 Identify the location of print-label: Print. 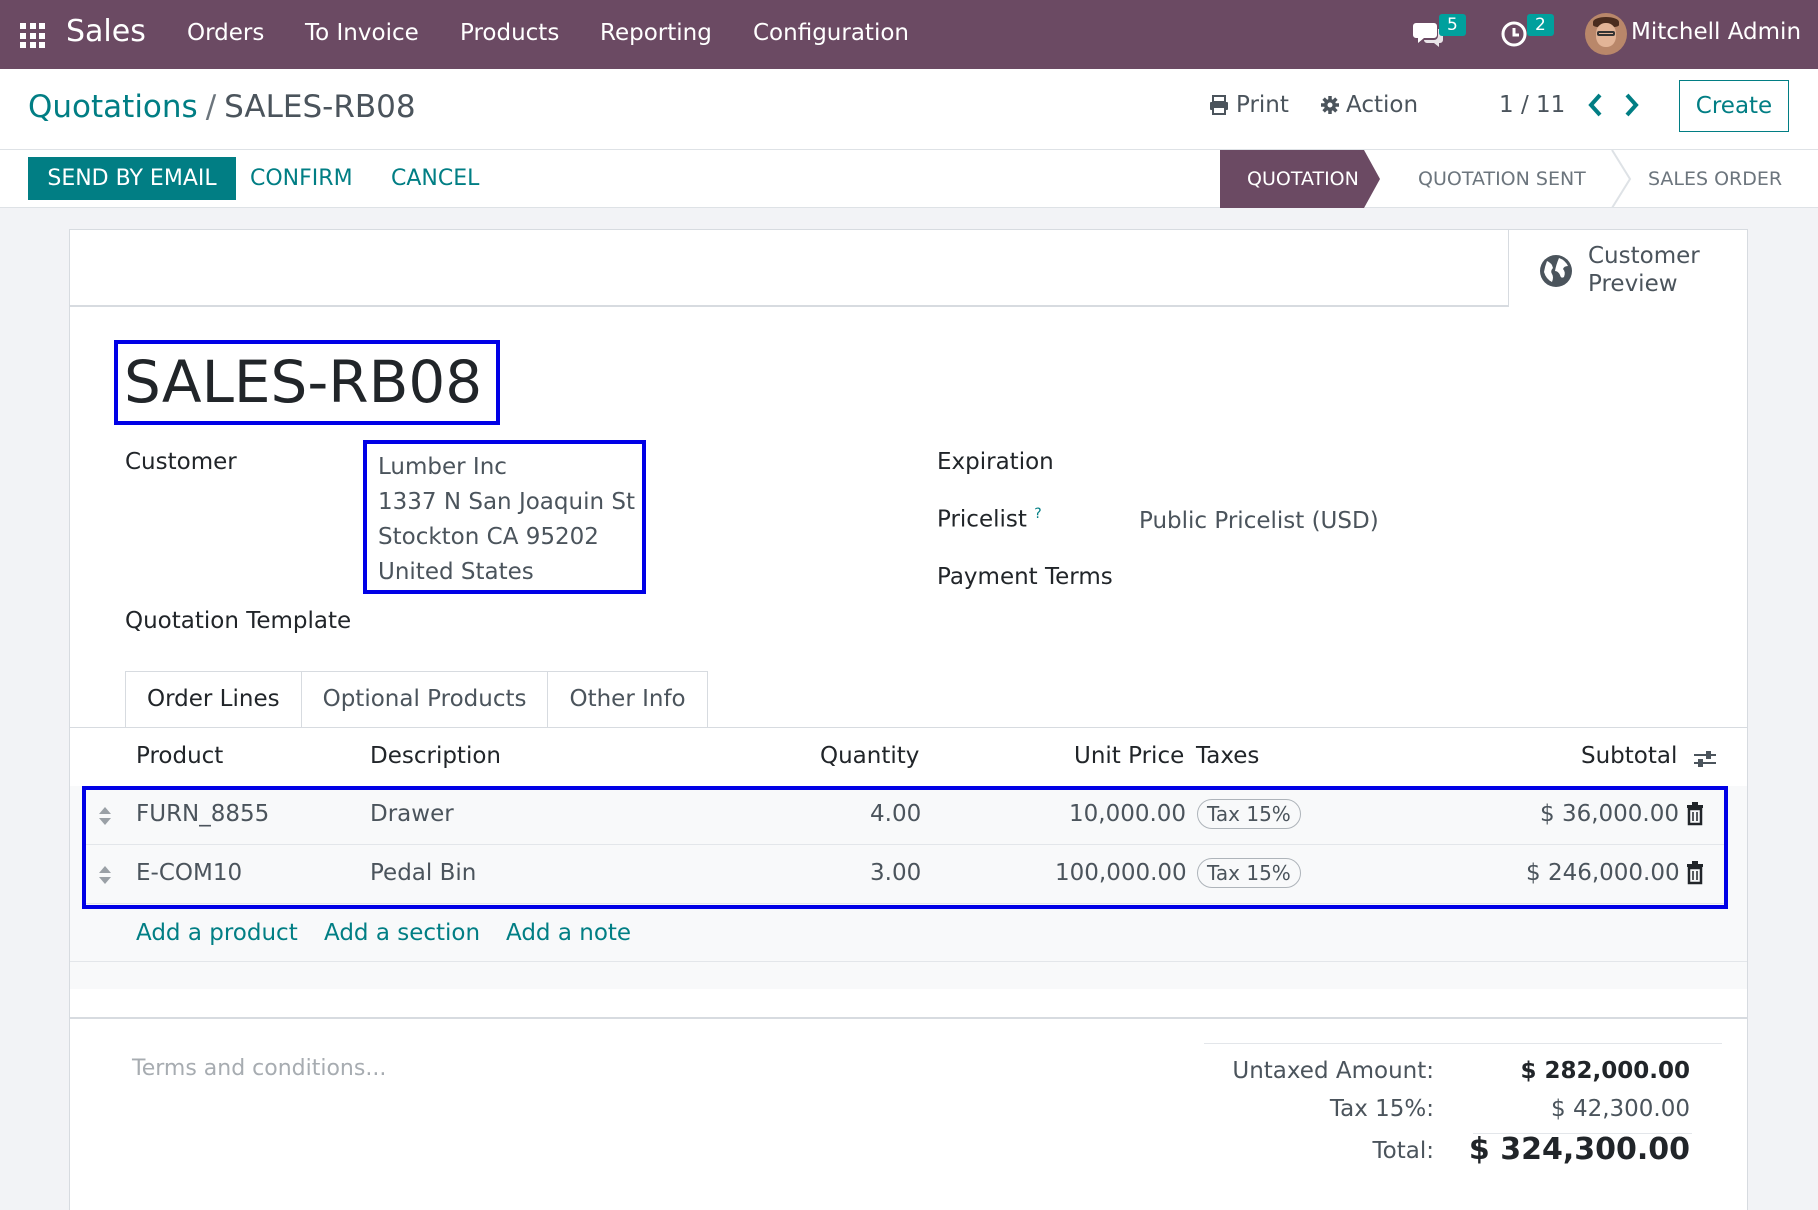
(1262, 105).